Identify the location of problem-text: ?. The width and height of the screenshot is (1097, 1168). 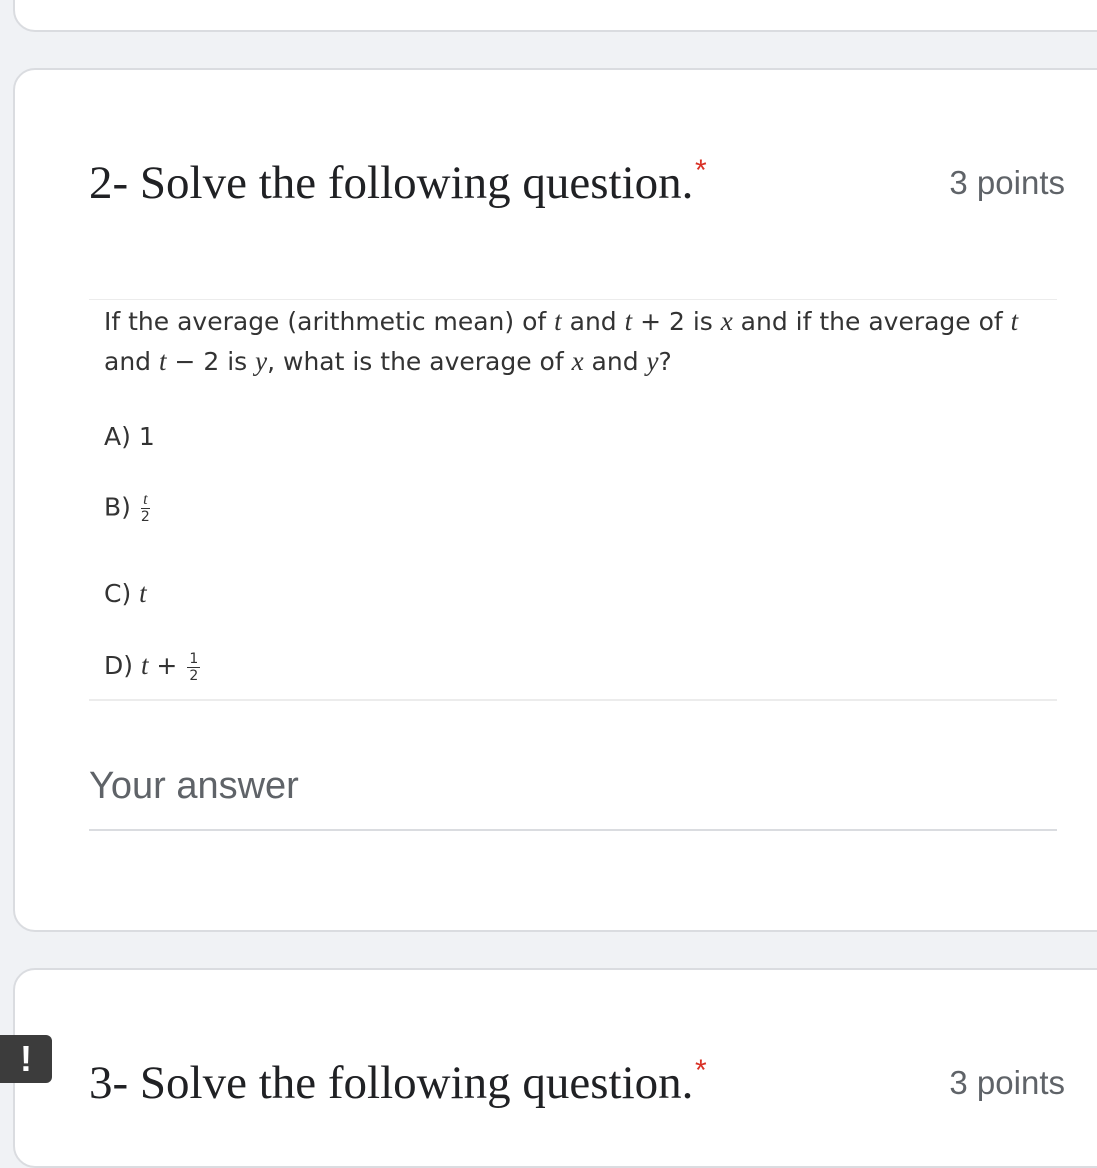
(665, 361).